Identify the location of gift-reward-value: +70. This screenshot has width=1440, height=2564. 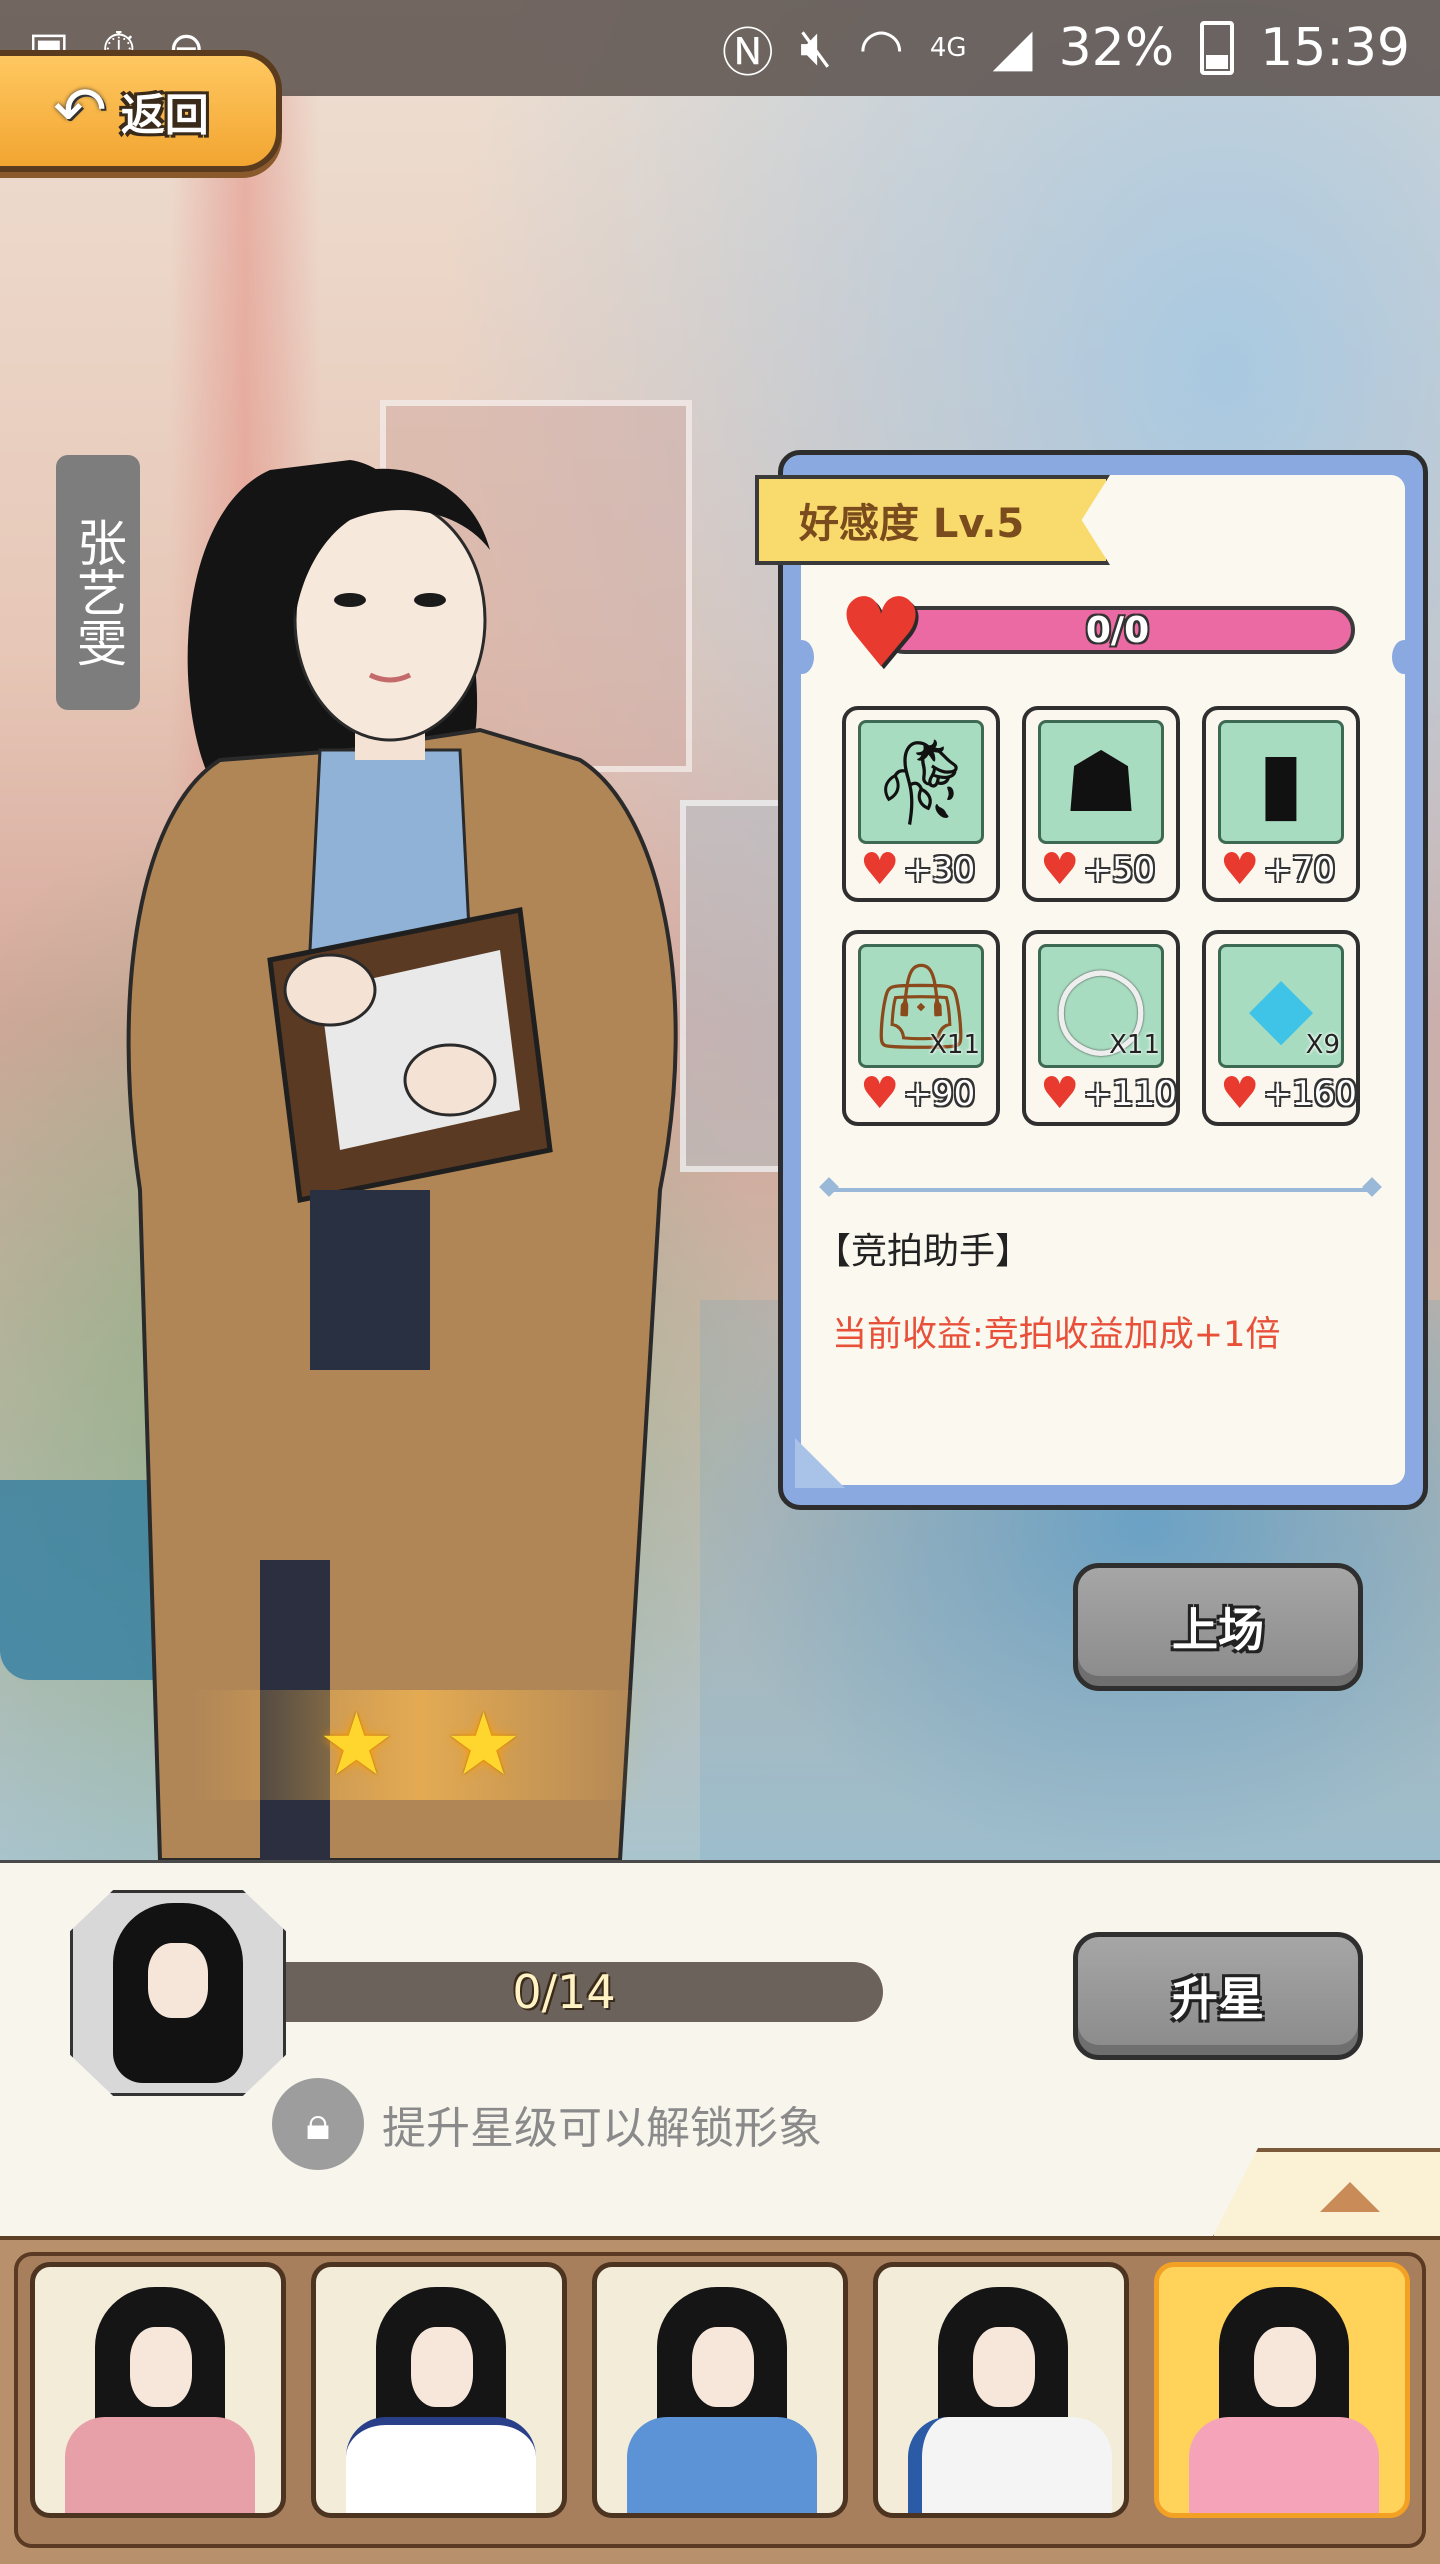
(1299, 870).